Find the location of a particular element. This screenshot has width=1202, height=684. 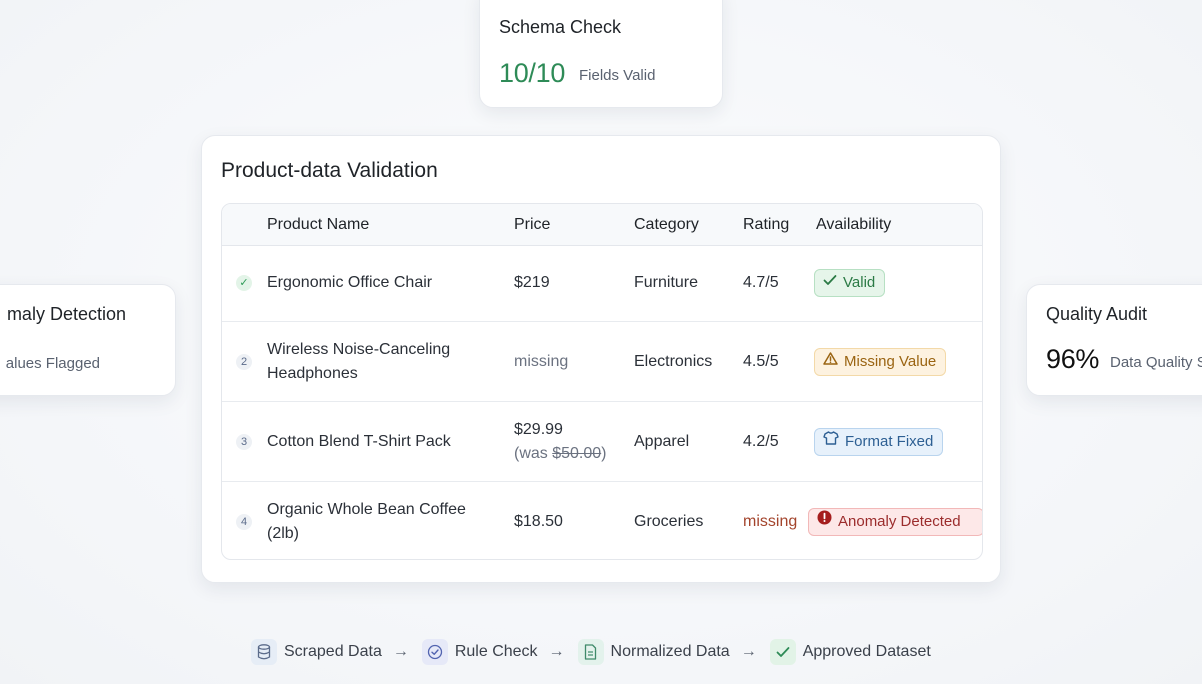

pipeline-step-label: Rule Check is located at coordinates (496, 651).